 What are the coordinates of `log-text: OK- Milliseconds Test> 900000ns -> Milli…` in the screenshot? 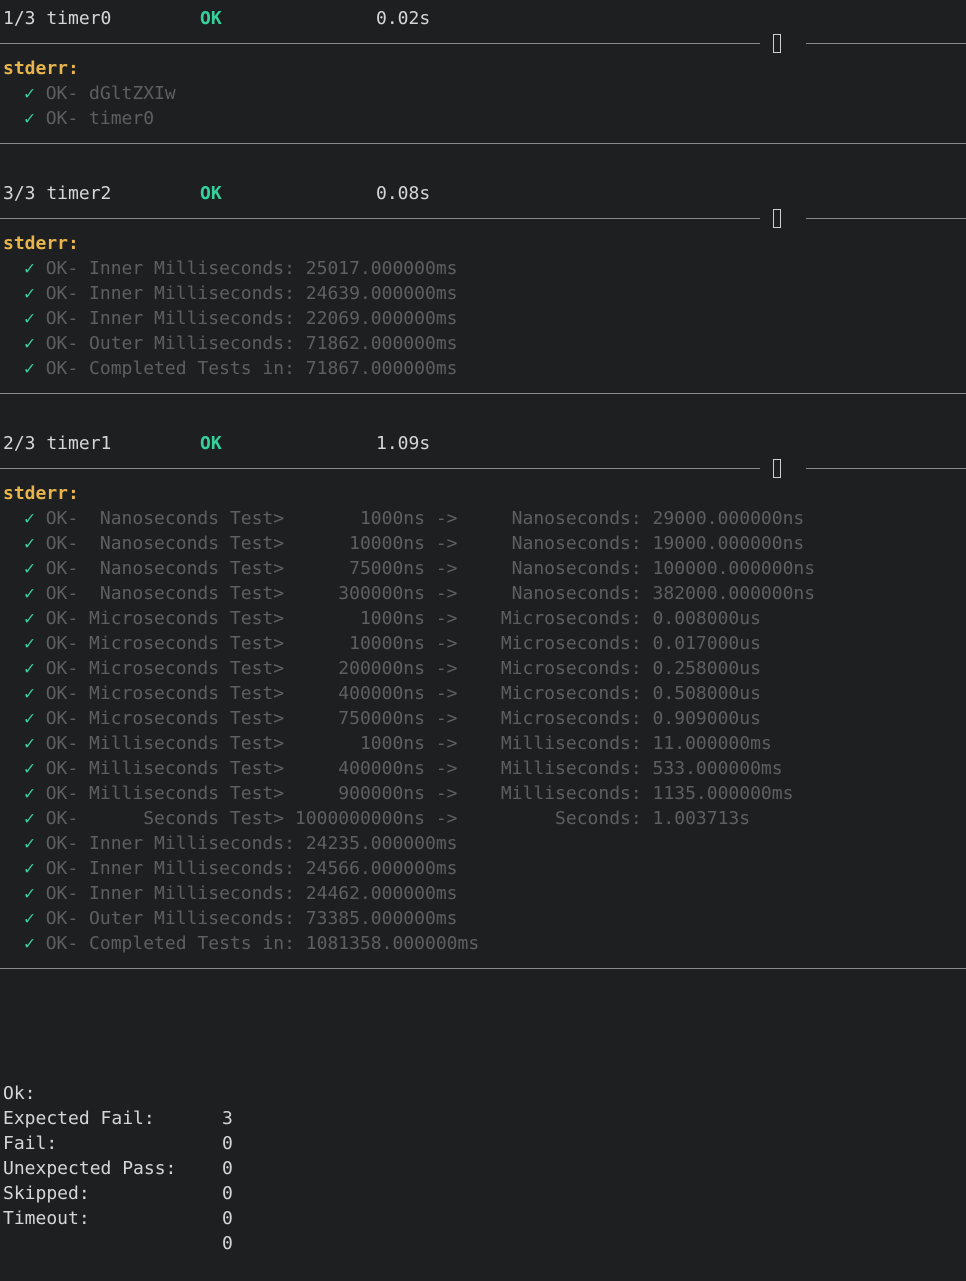 It's located at (419, 793).